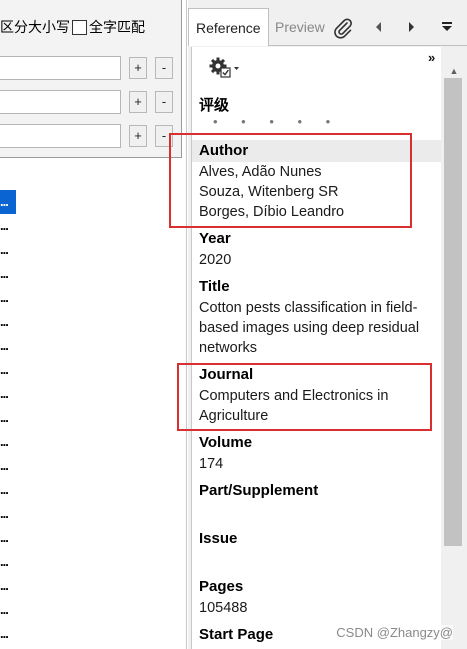 This screenshot has height=649, width=467. Describe the element at coordinates (218, 538) in the screenshot. I see `issue-label: Issue` at that location.